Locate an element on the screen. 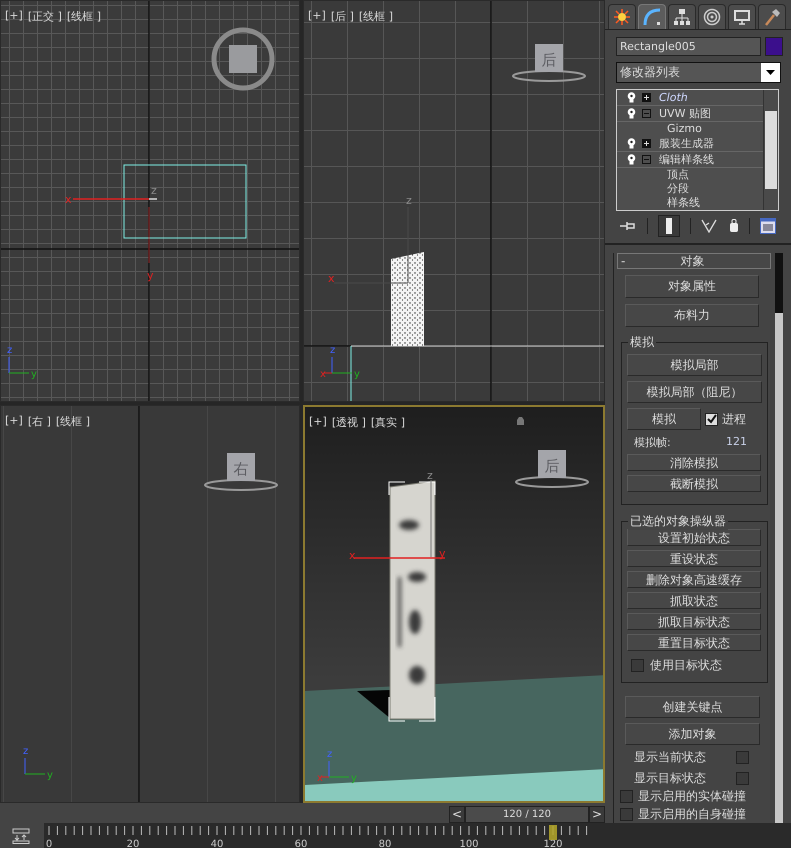 The height and width of the screenshot is (848, 791). viewport-label: [正交 ] is located at coordinates (45, 16).